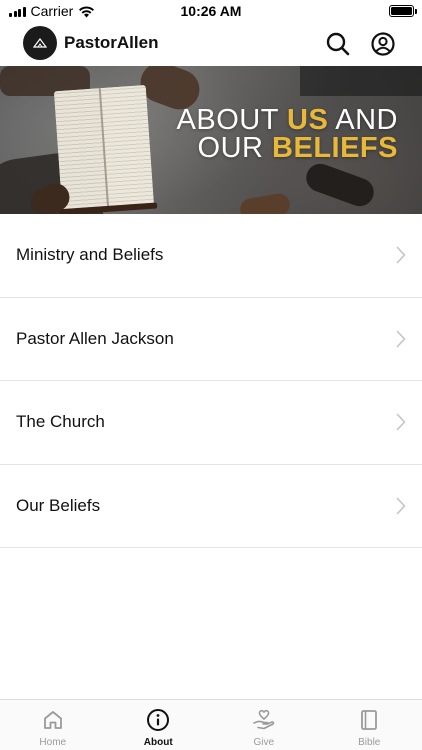  Describe the element at coordinates (53, 742) in the screenshot. I see `tab-label: Home` at that location.